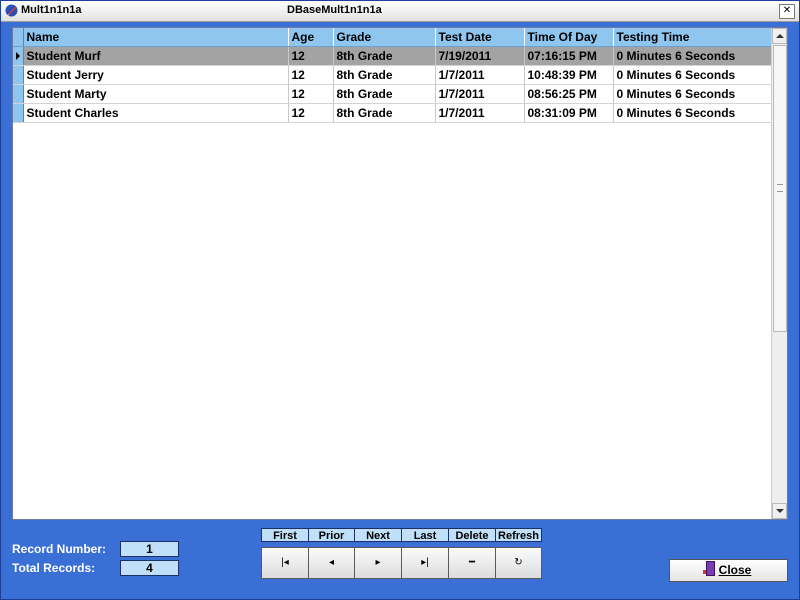  What do you see at coordinates (569, 37) in the screenshot?
I see `column-header-time-of-day: Time Of Day` at bounding box center [569, 37].